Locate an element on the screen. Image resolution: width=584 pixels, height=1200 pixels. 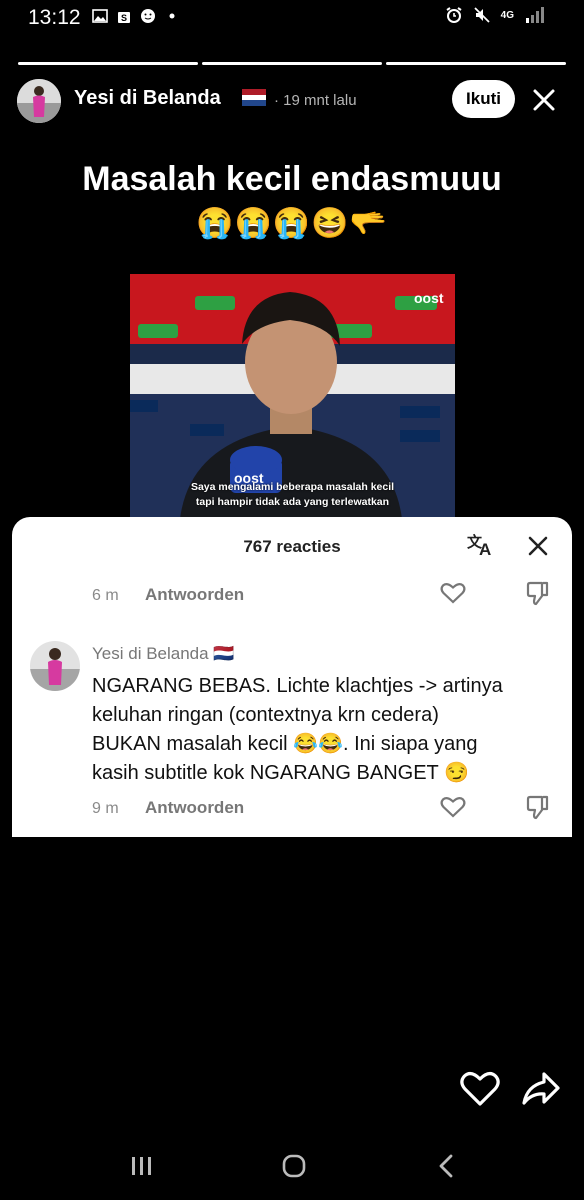
story-time-ago: · 19 mnt lalu is located at coordinates (315, 100).